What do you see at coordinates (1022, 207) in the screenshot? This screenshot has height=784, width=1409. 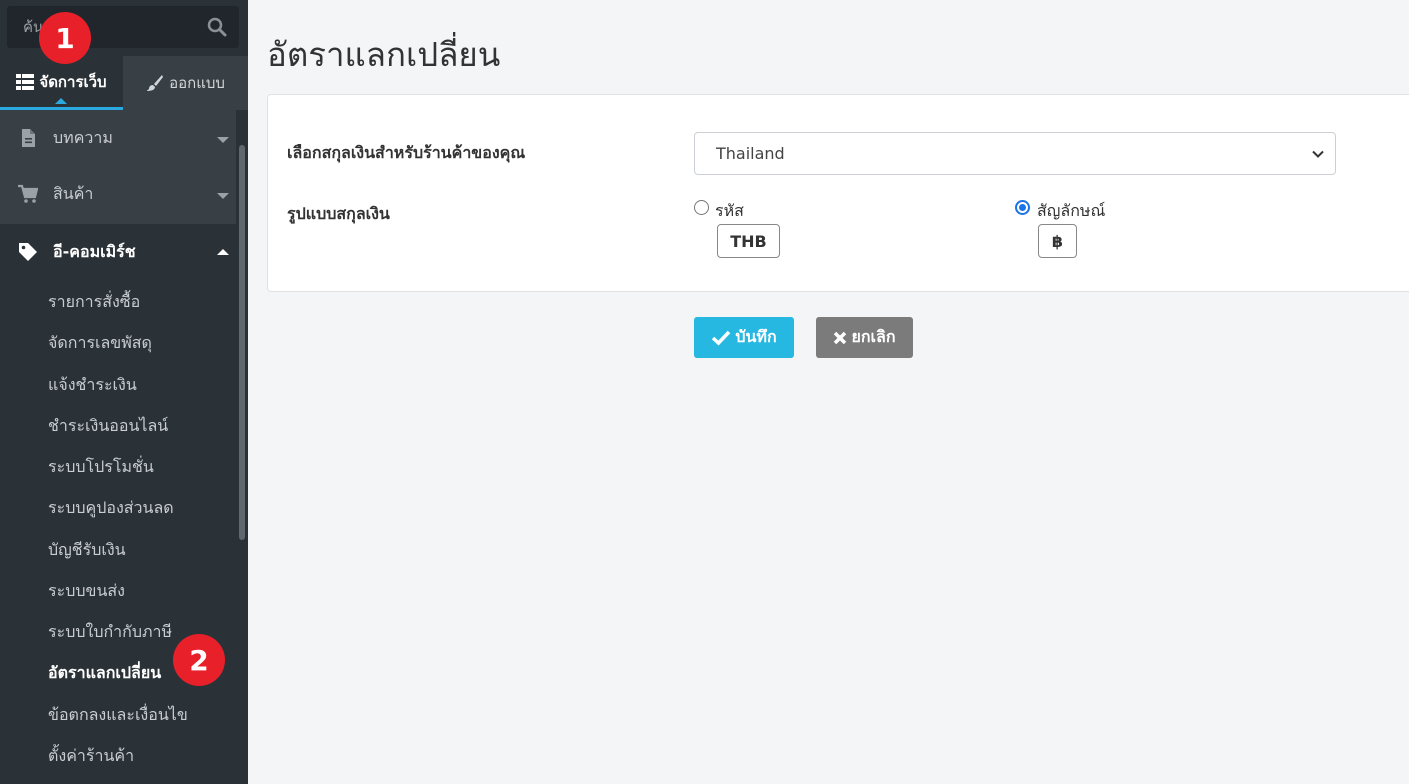 I see `radio-symbol` at bounding box center [1022, 207].